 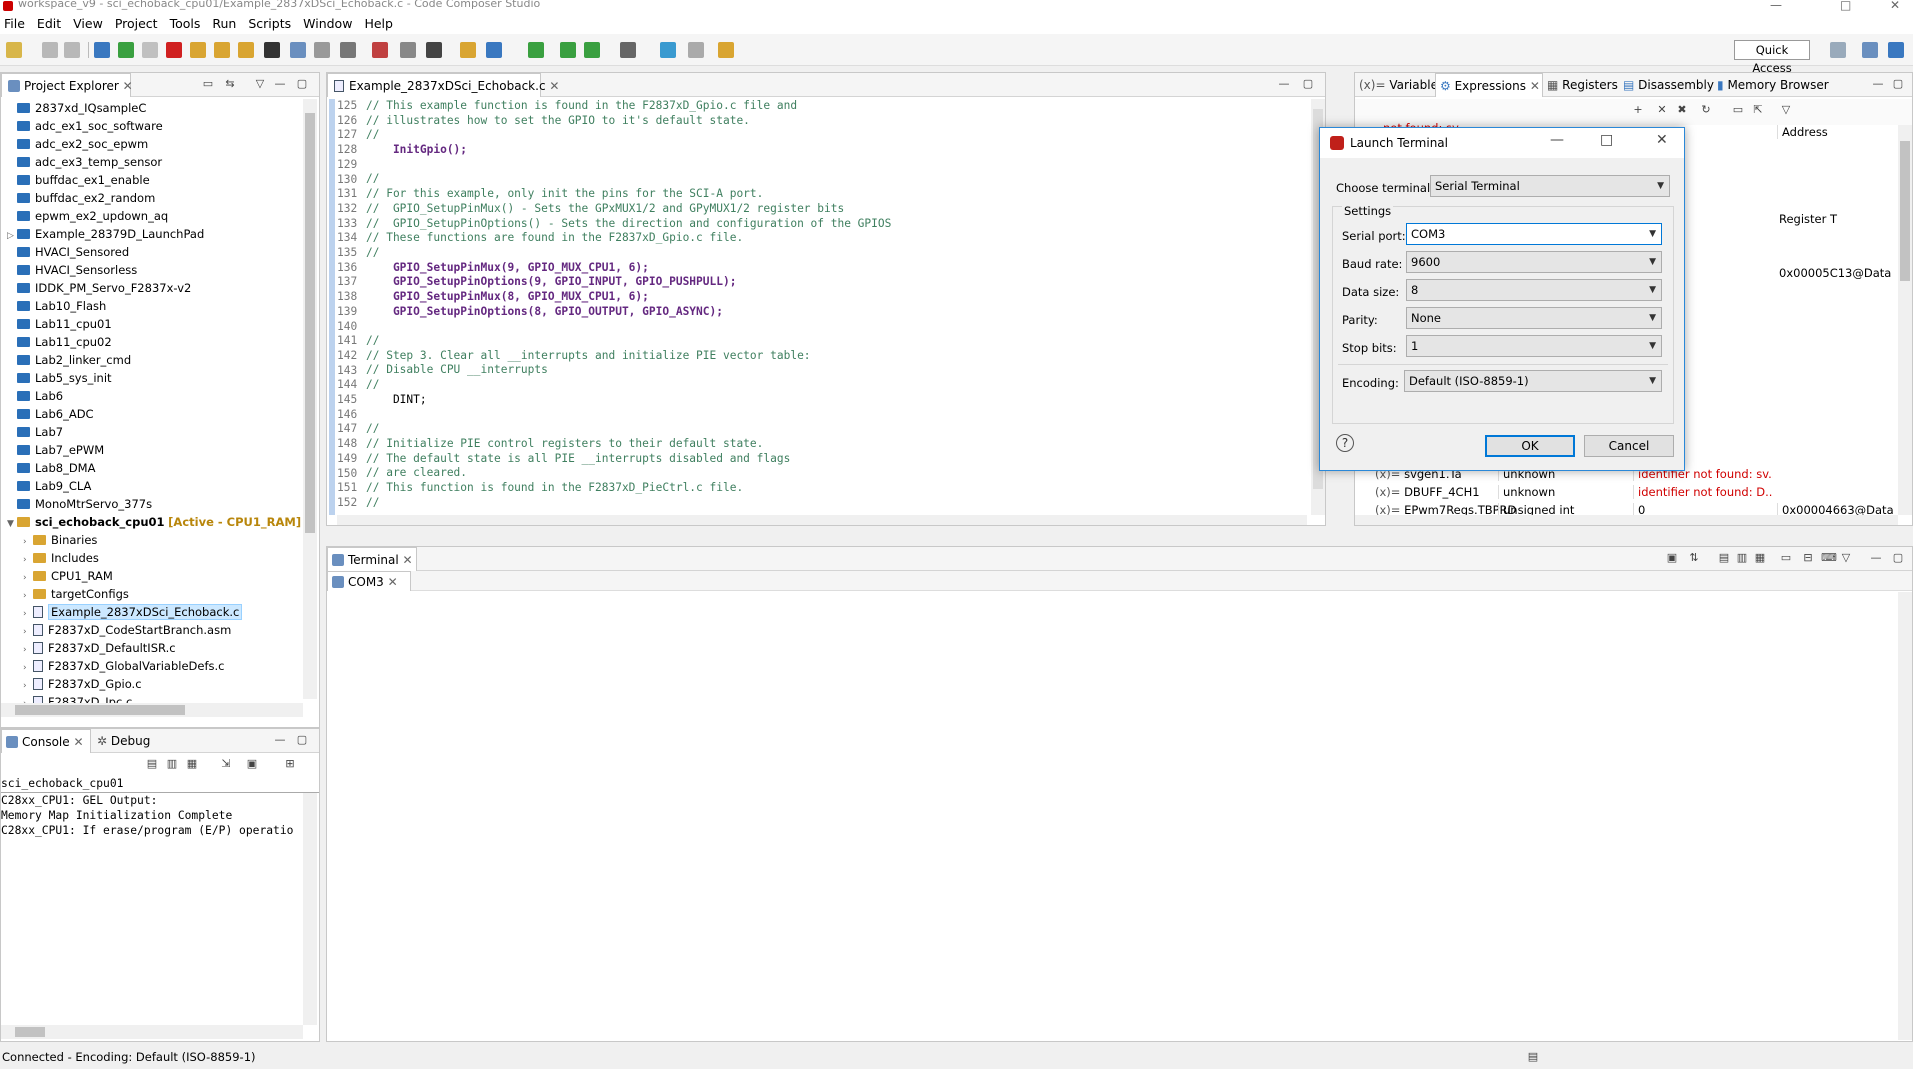 I want to click on step-over-icon, so click(x=222, y=50).